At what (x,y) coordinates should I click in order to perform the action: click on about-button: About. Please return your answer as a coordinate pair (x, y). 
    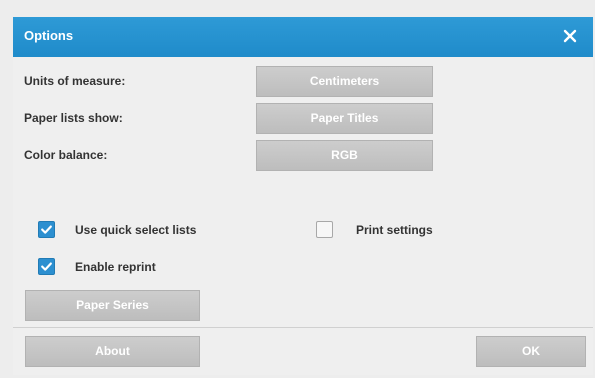
    Looking at the image, I should click on (112, 351).